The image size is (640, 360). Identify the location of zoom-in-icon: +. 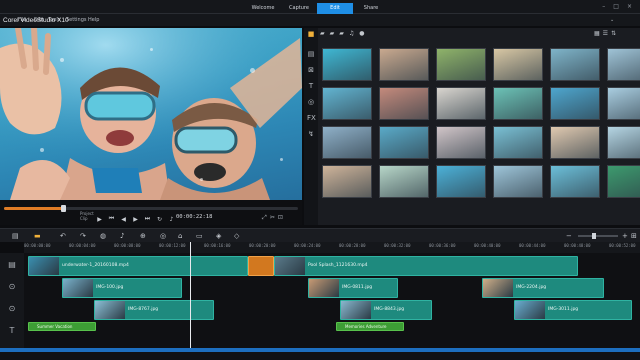
(625, 236).